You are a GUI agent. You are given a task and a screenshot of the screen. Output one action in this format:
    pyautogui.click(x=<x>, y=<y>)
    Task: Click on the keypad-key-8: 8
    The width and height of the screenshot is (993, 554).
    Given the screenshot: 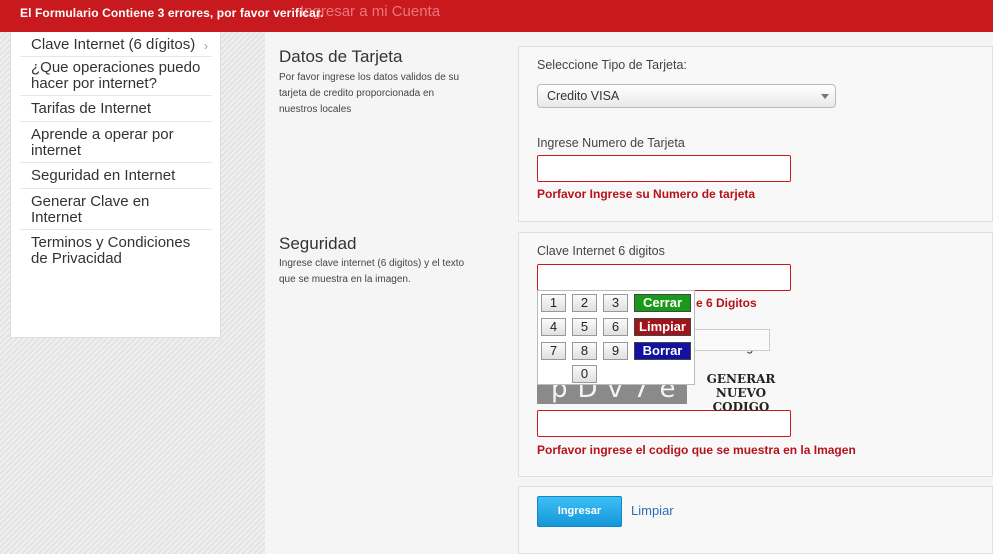 What is the action you would take?
    pyautogui.click(x=584, y=351)
    